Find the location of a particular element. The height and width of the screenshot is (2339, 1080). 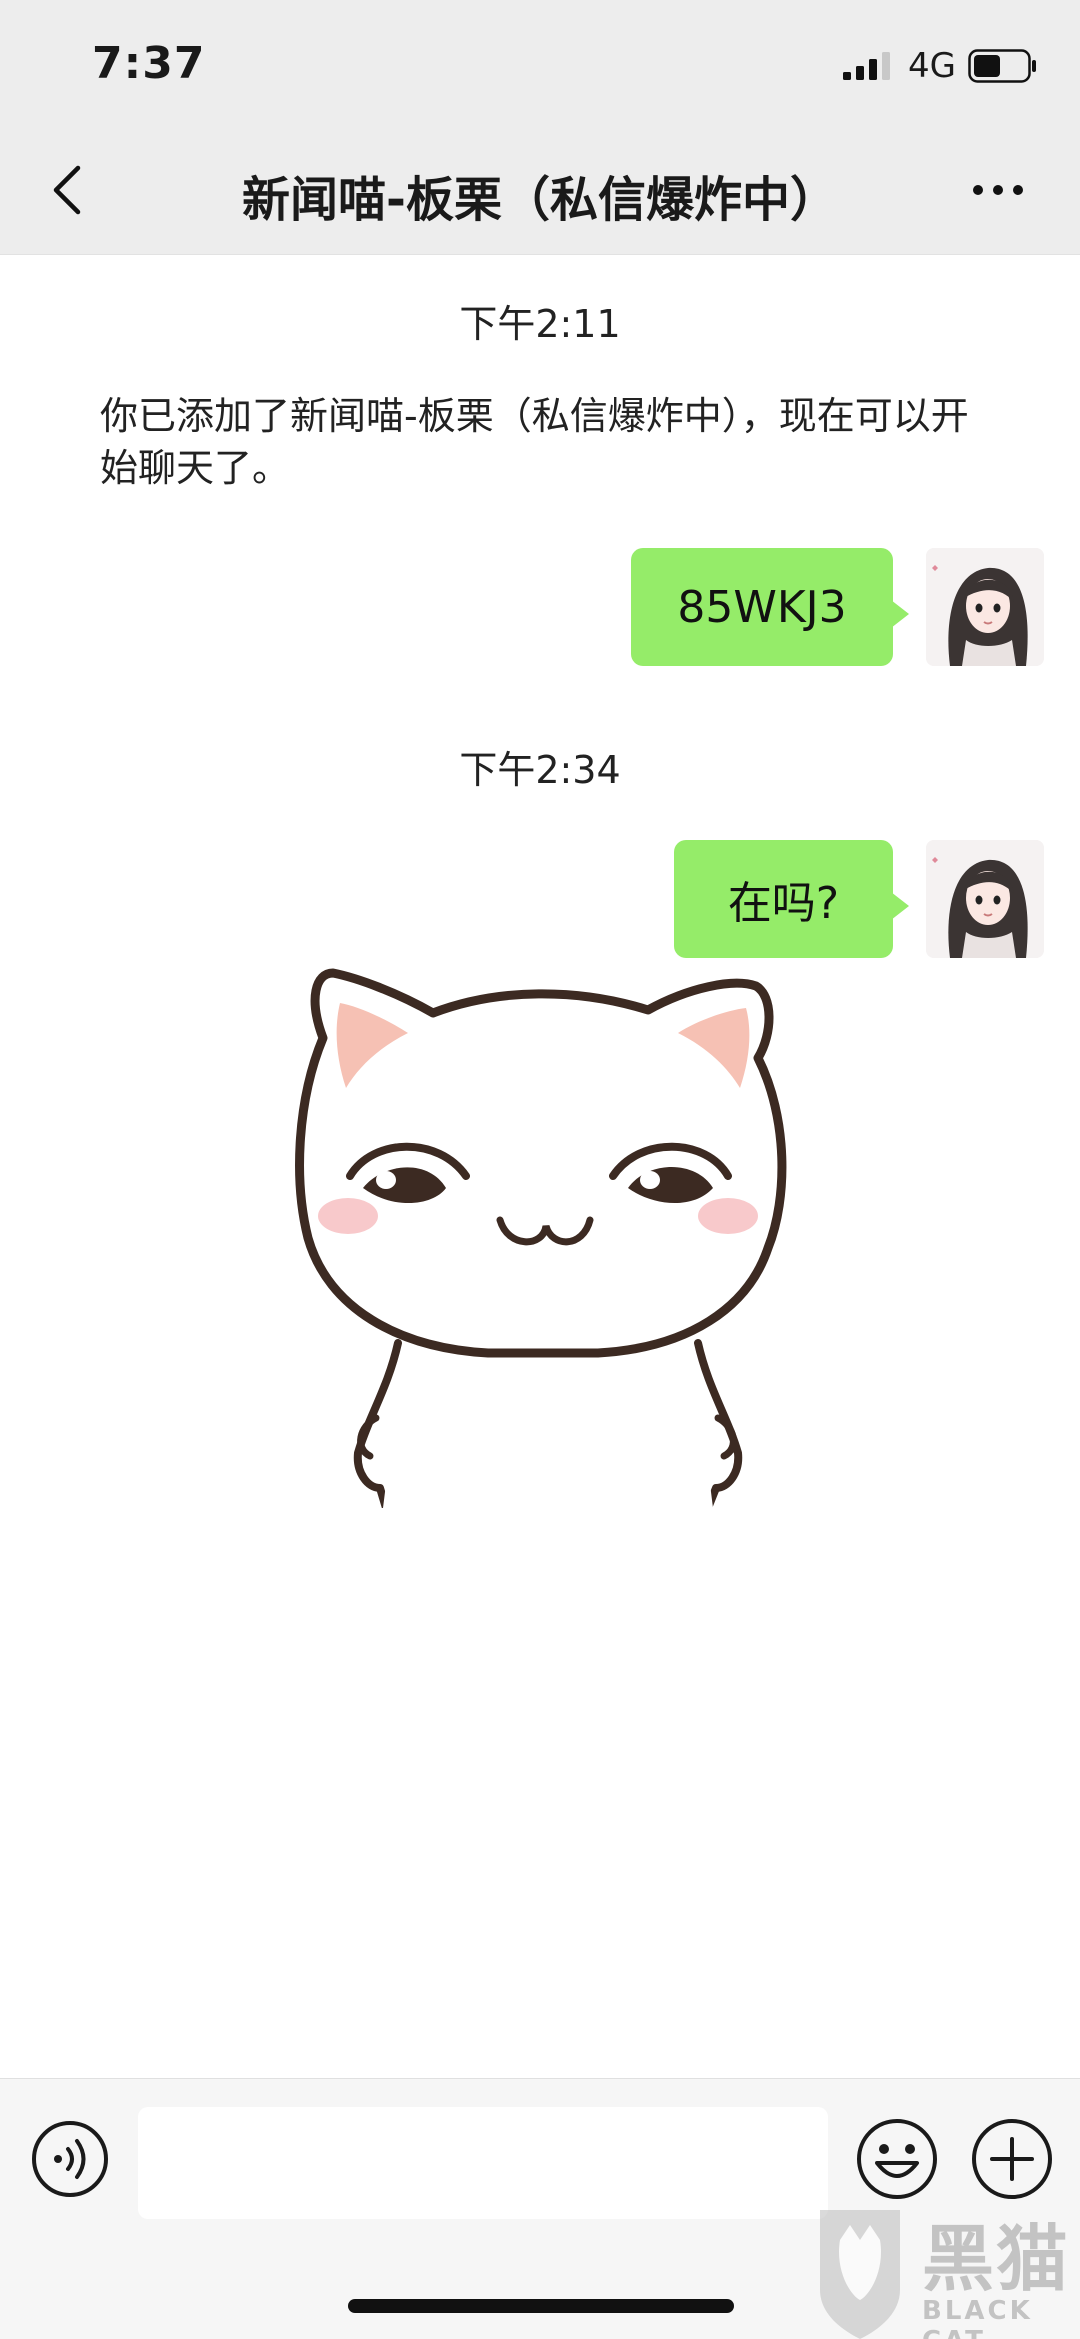

message-input is located at coordinates (483, 2163).